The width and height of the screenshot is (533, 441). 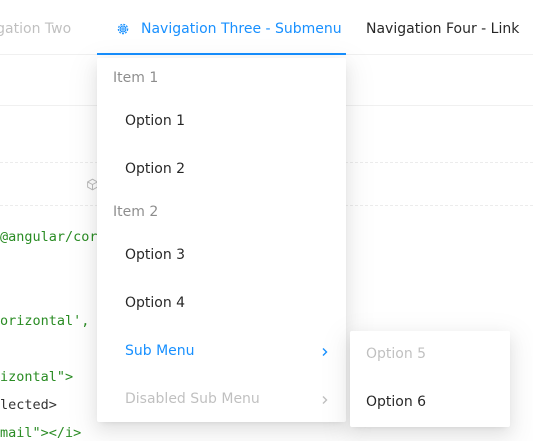 I want to click on menu-group-title-item-2: Item 2, so click(x=136, y=212).